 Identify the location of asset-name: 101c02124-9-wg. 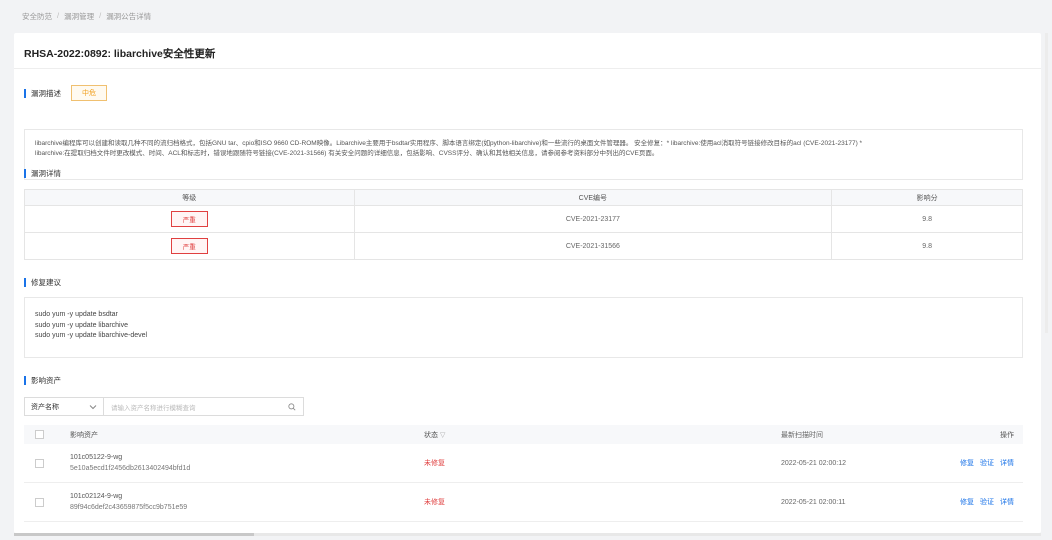
(96, 496).